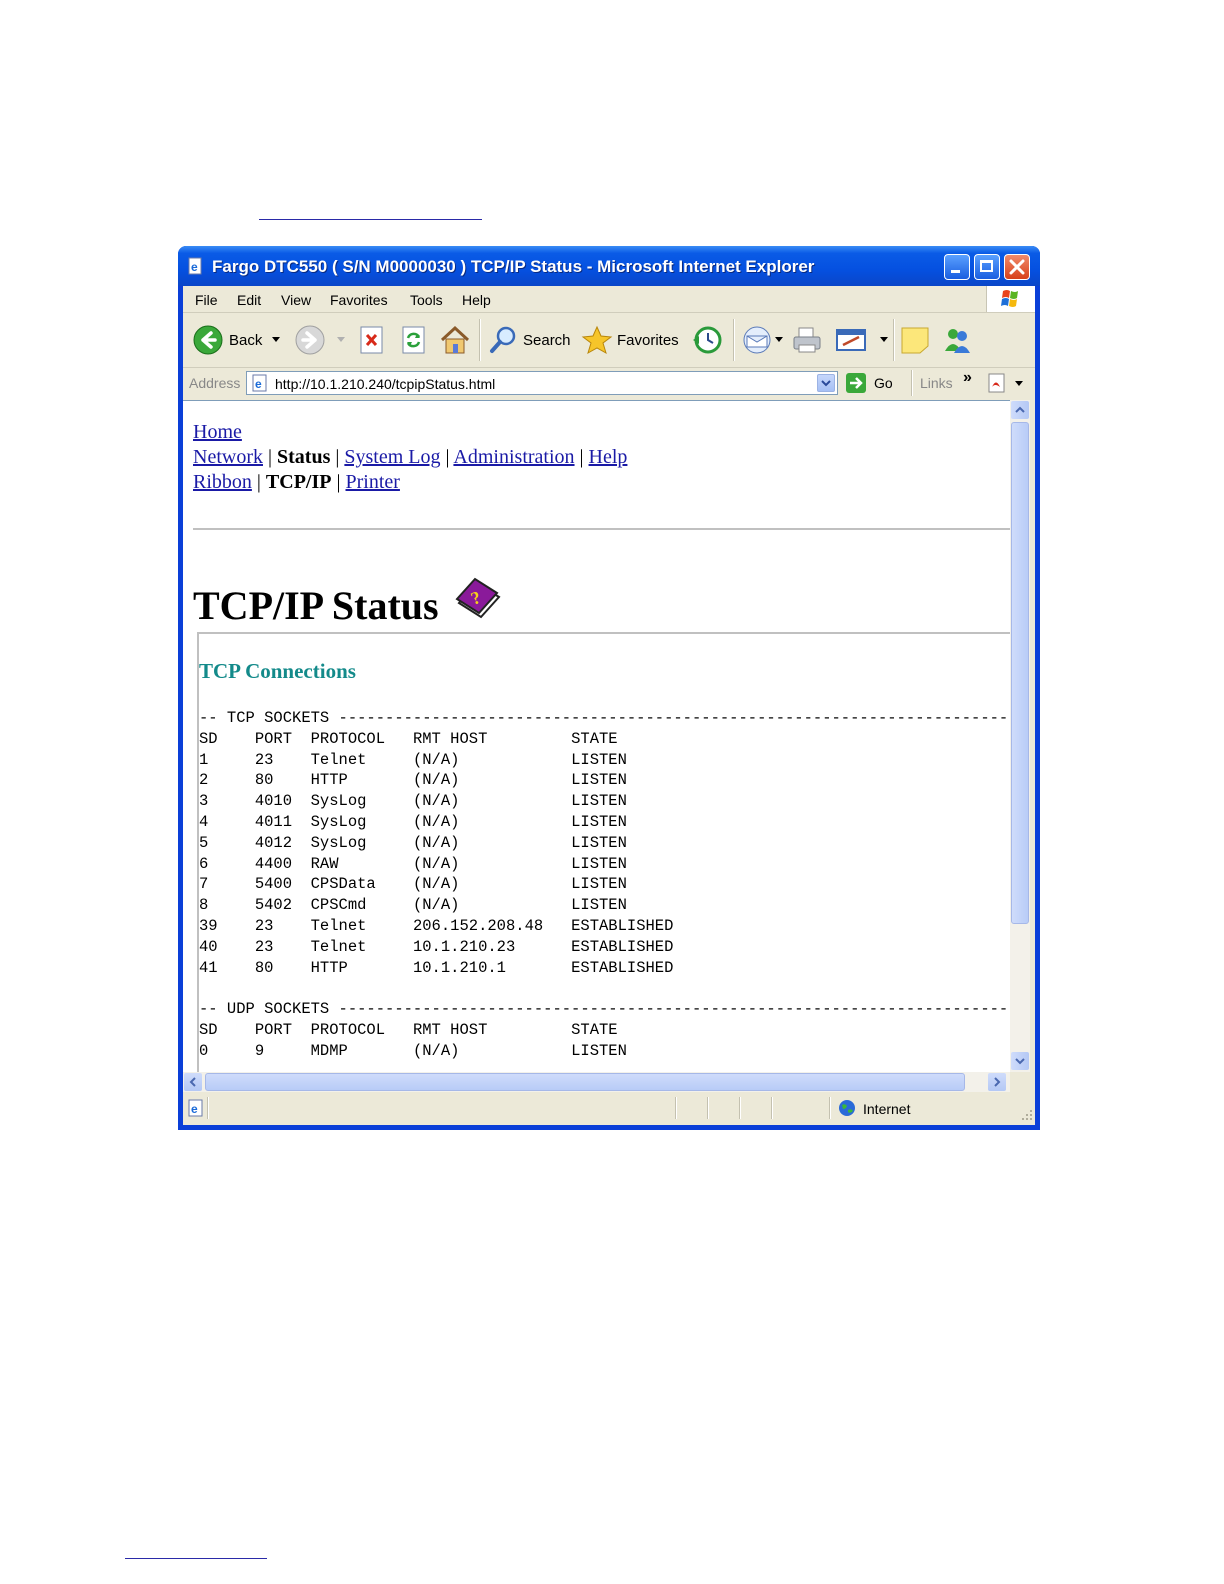 Image resolution: width=1224 pixels, height=1584 pixels. Describe the element at coordinates (310, 340) in the screenshot. I see `forward-arrow-icon` at that location.